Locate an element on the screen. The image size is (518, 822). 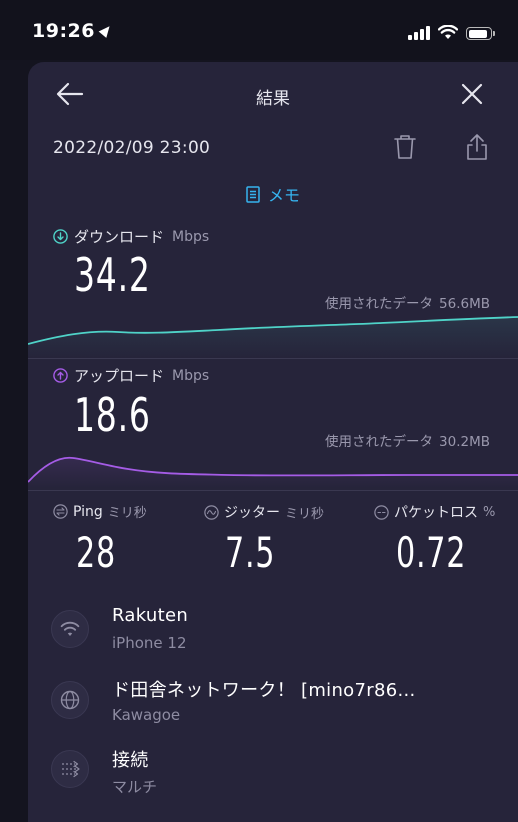
test-date: 2022/02/09 23:00 is located at coordinates (132, 148).